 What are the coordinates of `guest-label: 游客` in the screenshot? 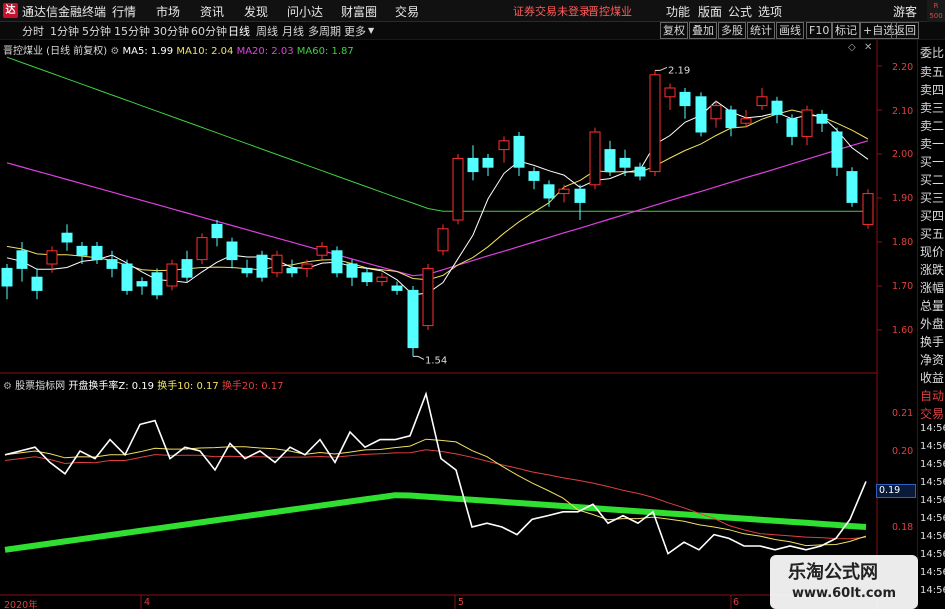 It's located at (905, 11).